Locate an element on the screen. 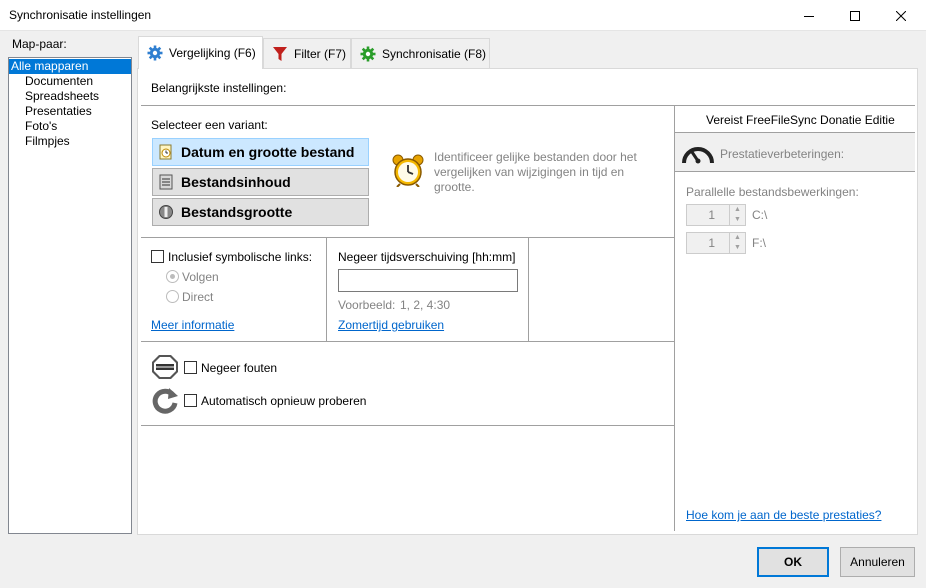 The width and height of the screenshot is (926, 588). time-shift-label: Negeer tijdsverschuiving [hh:mm] is located at coordinates (427, 257).